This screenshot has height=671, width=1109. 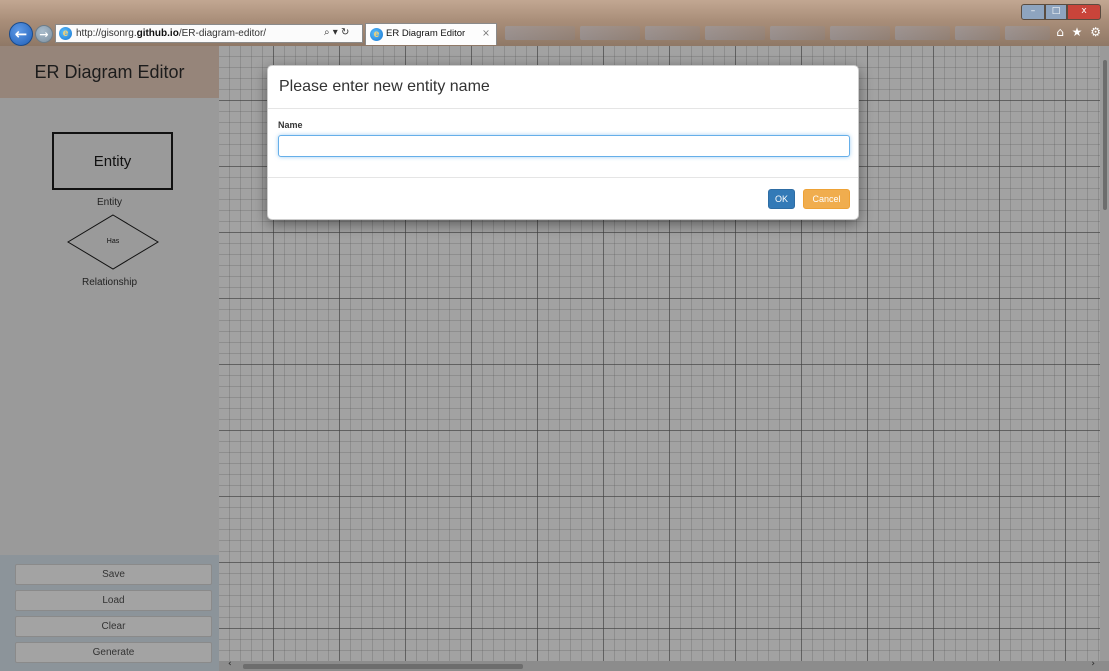 What do you see at coordinates (664, 665) in the screenshot?
I see `horizontal-scrollbar: ‹ ›` at bounding box center [664, 665].